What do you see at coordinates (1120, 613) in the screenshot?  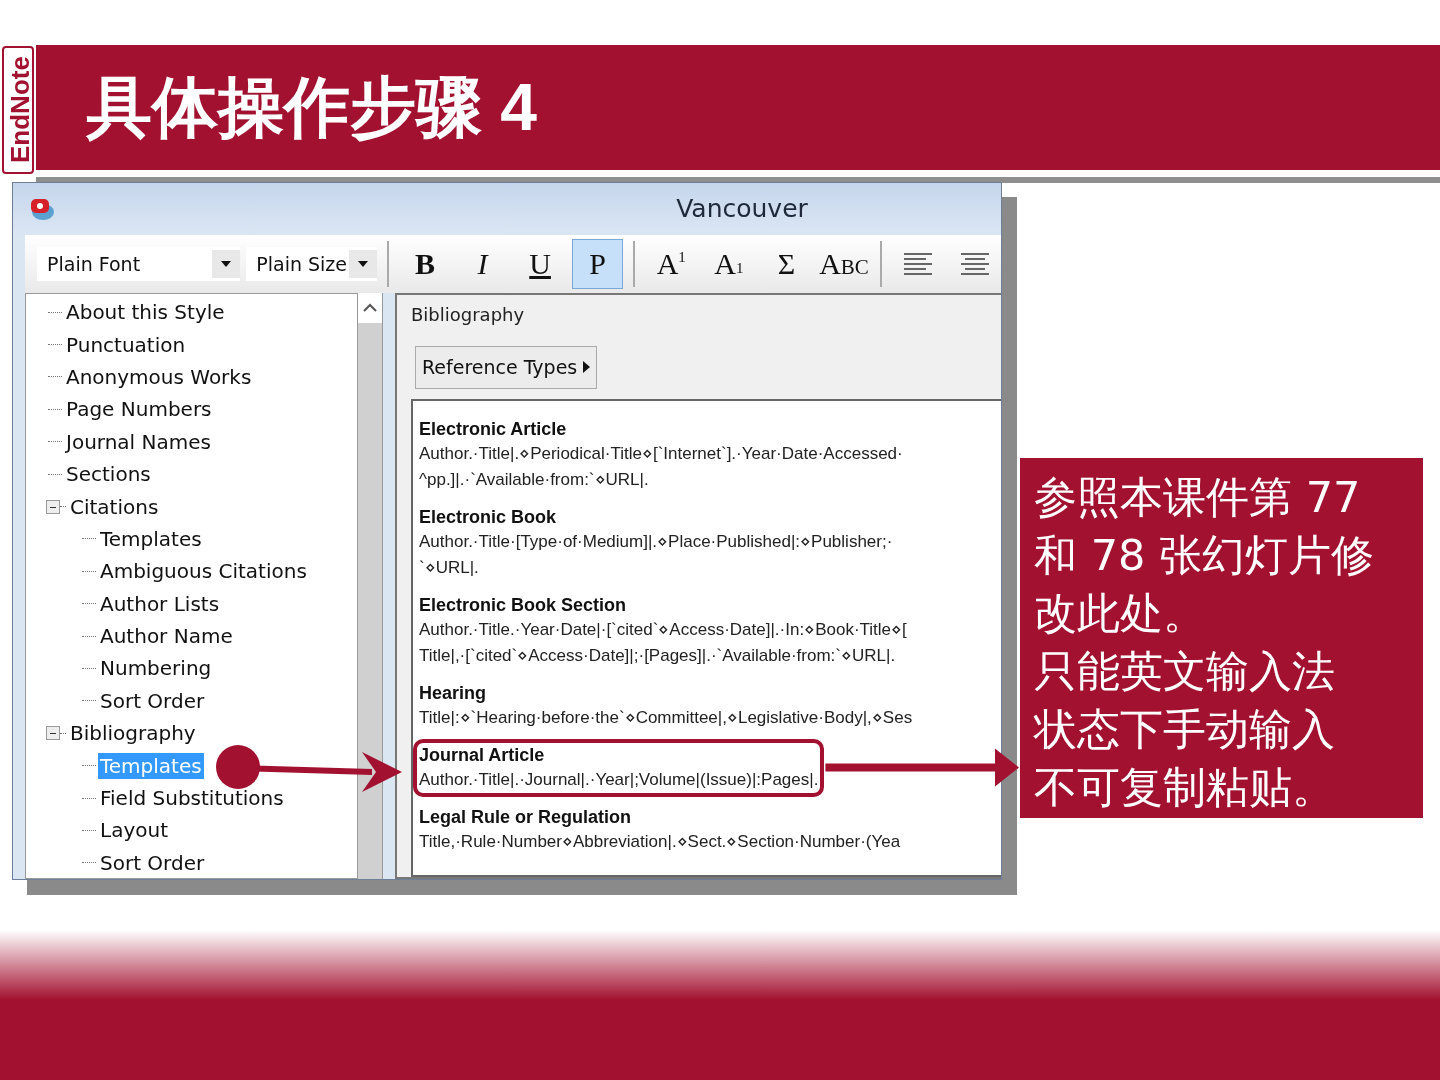 I see `callout-text: 改此处。` at bounding box center [1120, 613].